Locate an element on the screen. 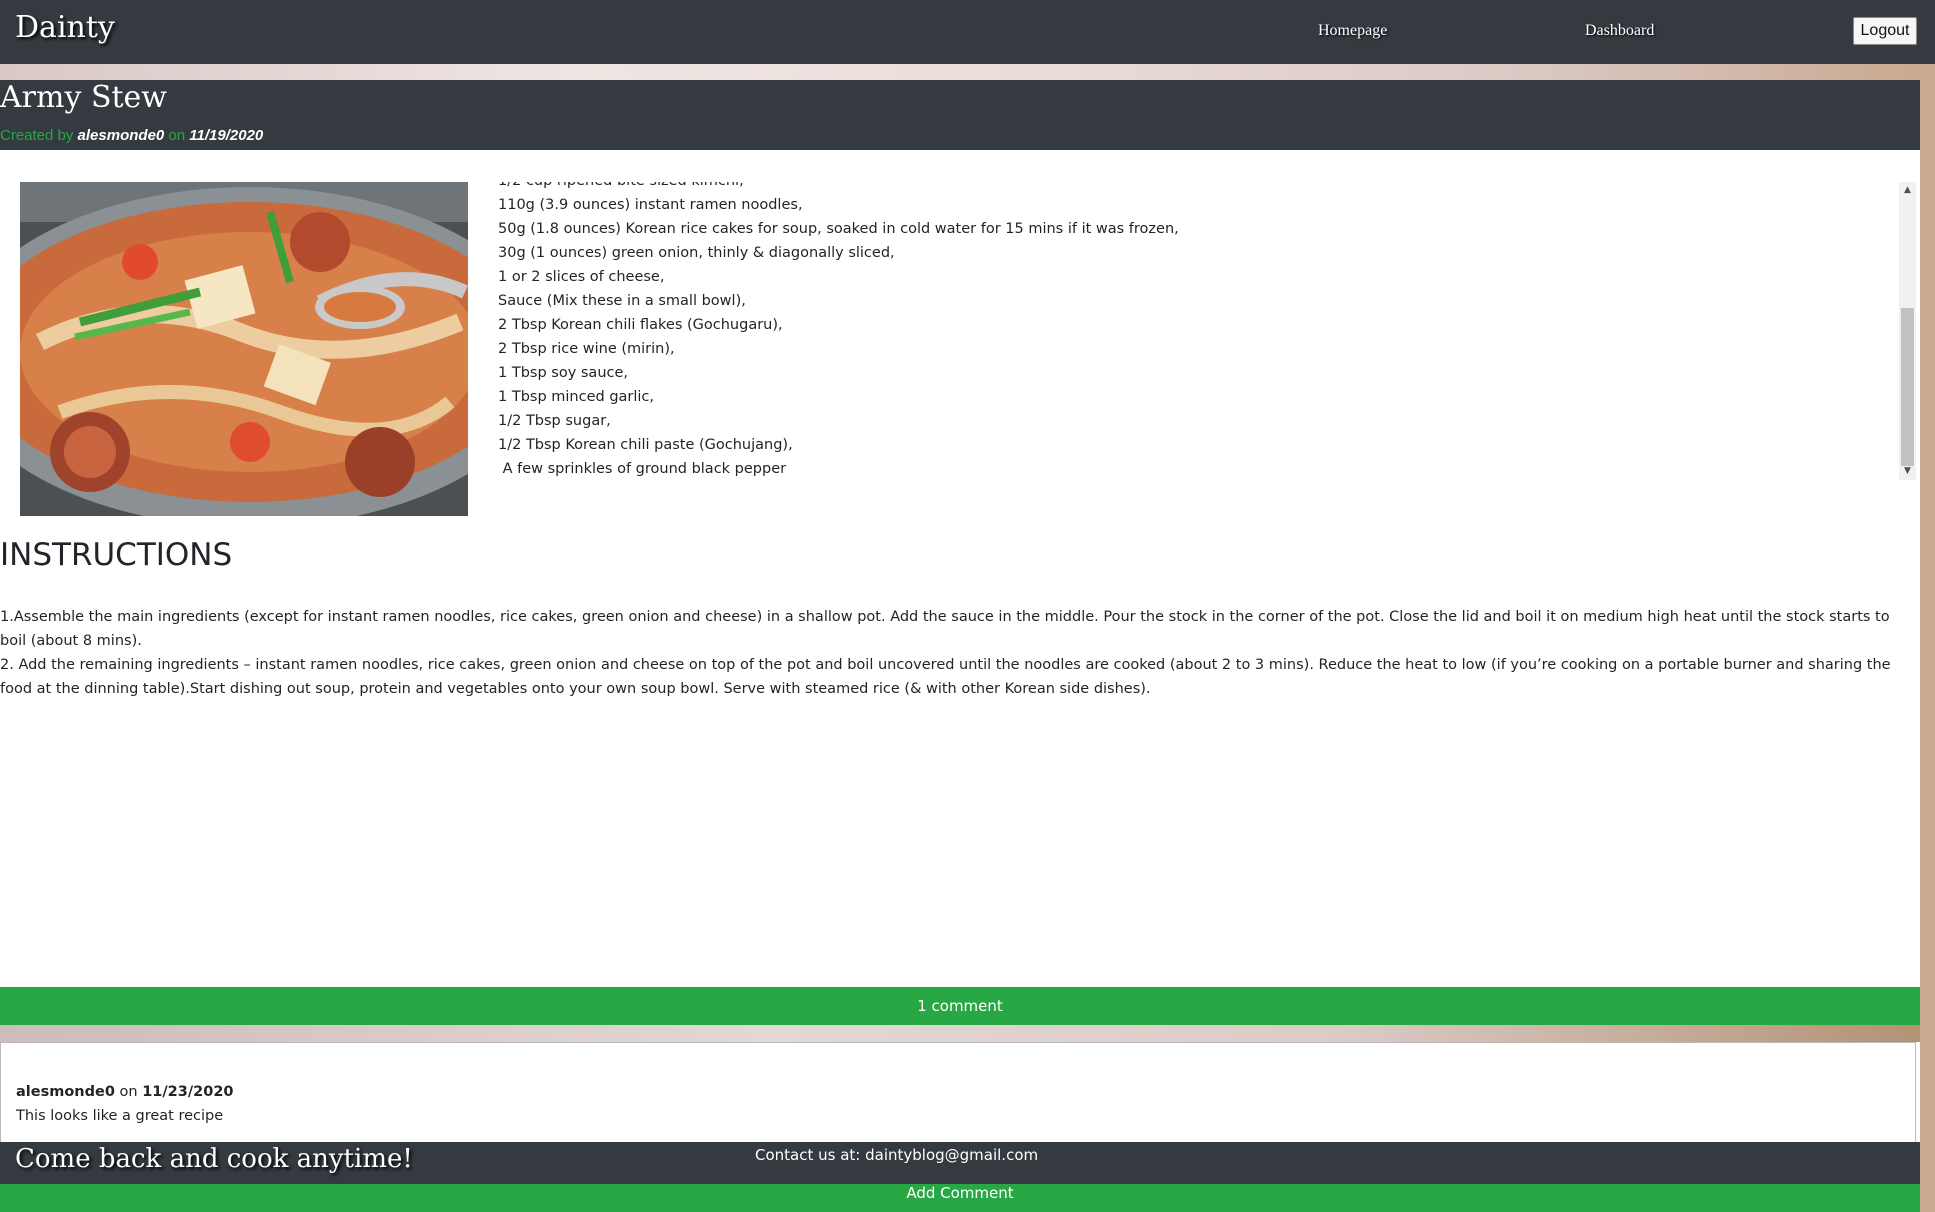 The width and height of the screenshot is (1935, 1212). army-stew-image is located at coordinates (244, 349).